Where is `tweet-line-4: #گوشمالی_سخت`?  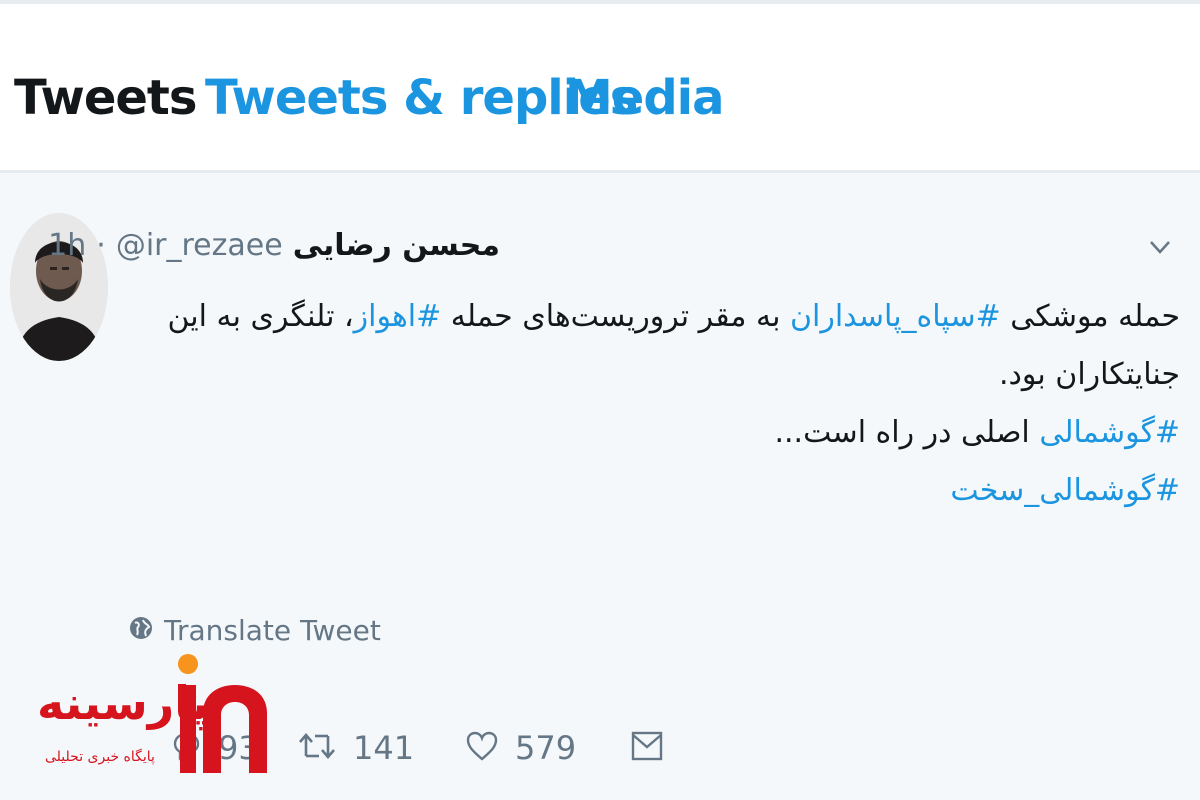 tweet-line-4: #گوشمالی_سخت is located at coordinates (655, 491).